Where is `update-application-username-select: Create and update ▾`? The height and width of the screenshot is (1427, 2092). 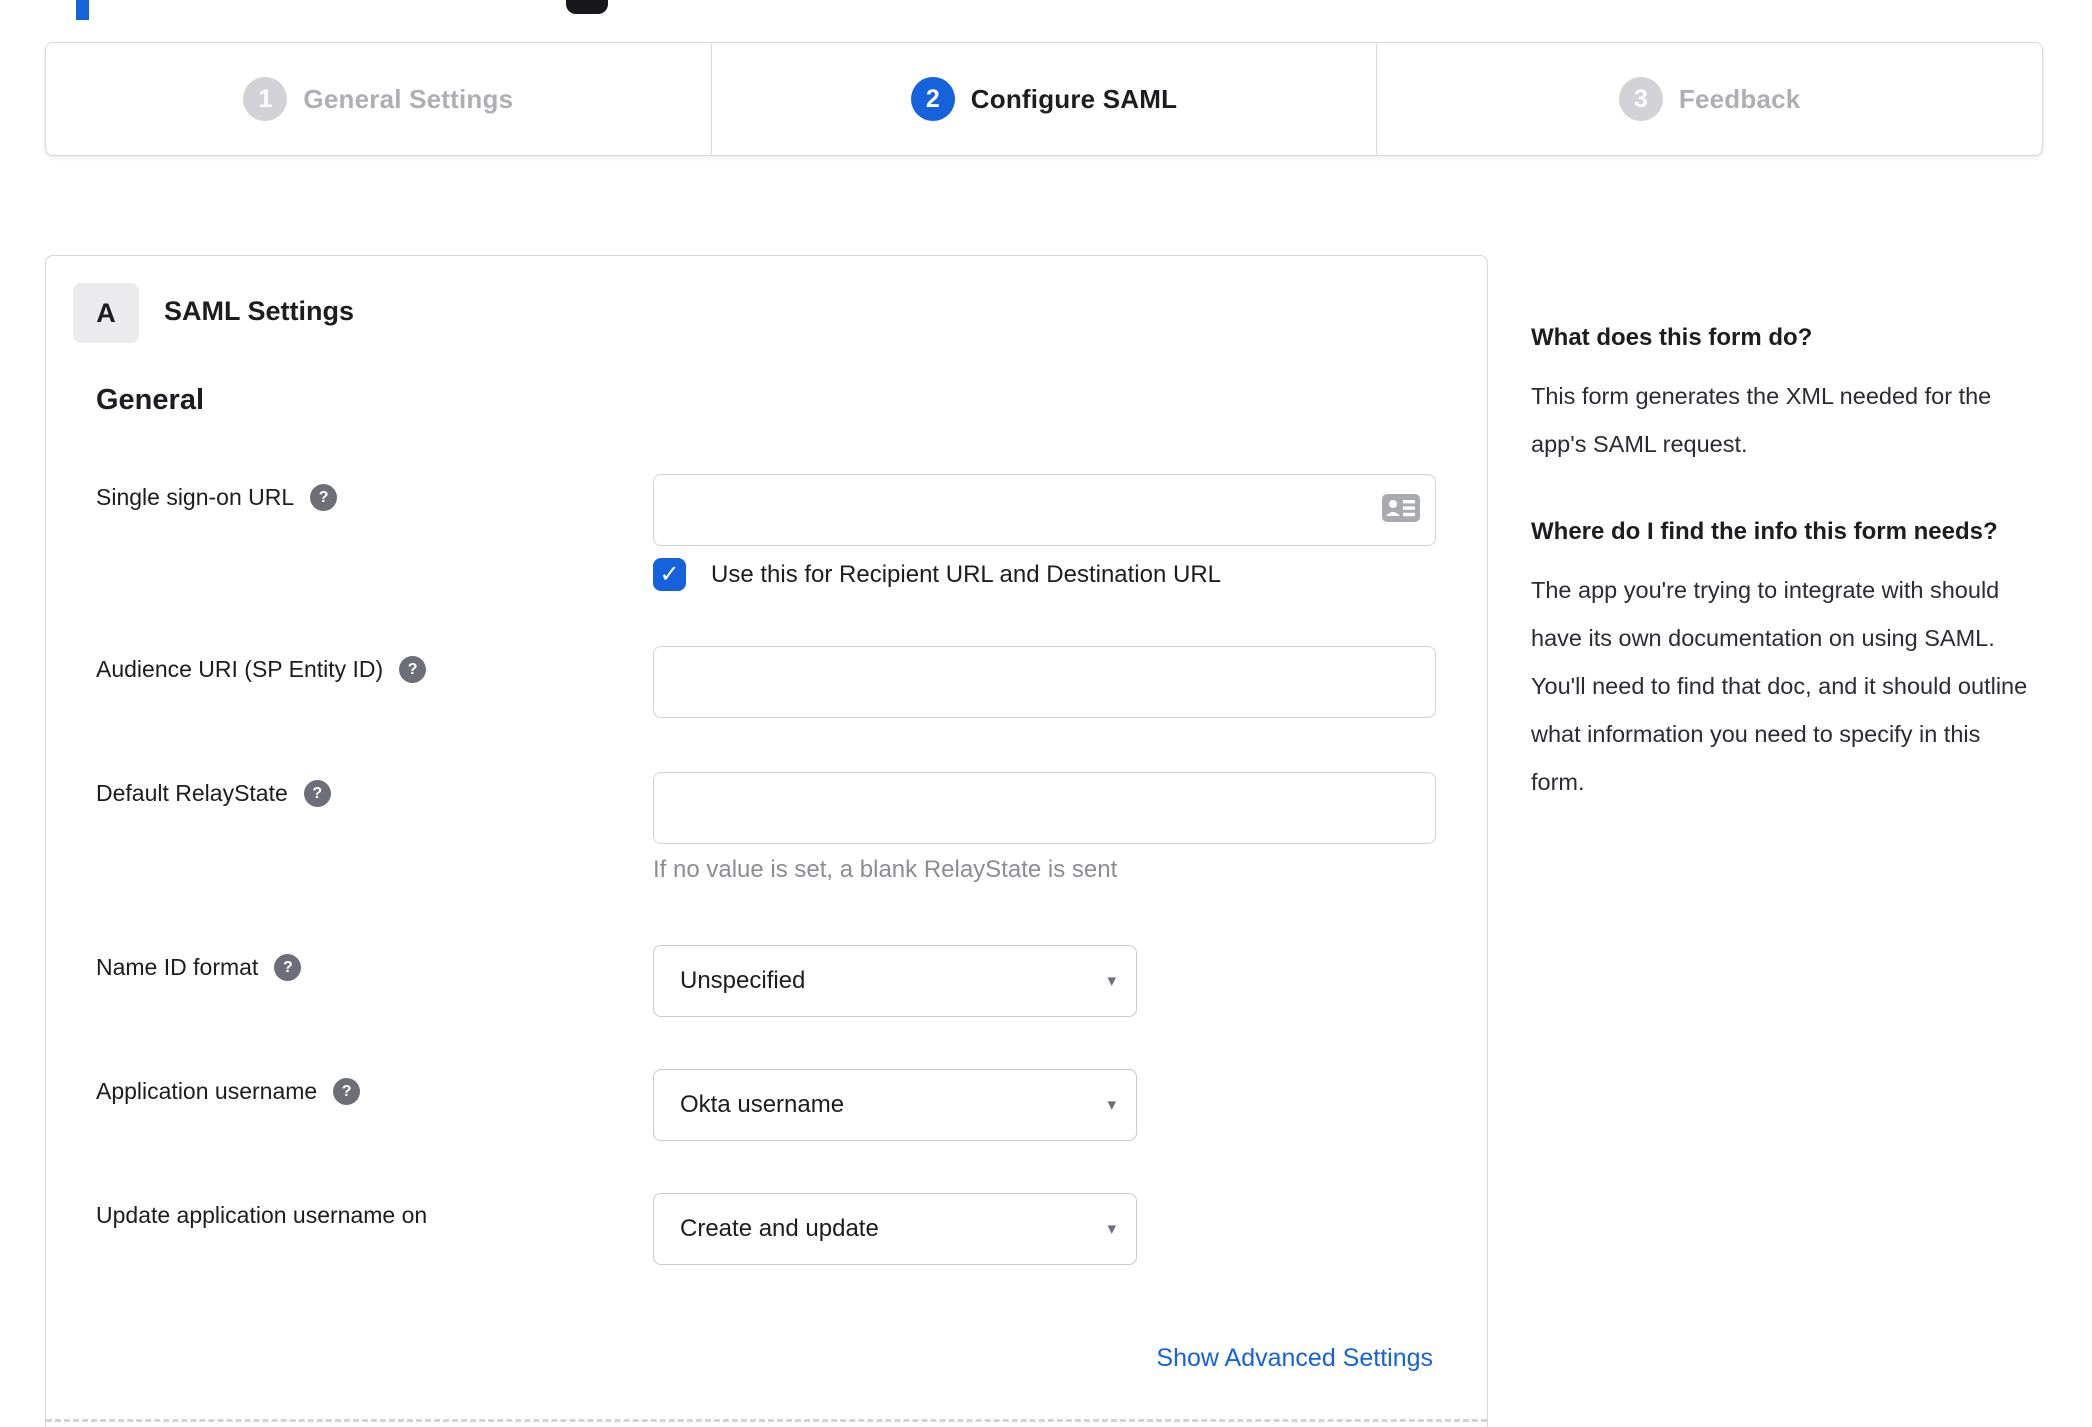 update-application-username-select: Create and update ▾ is located at coordinates (895, 1229).